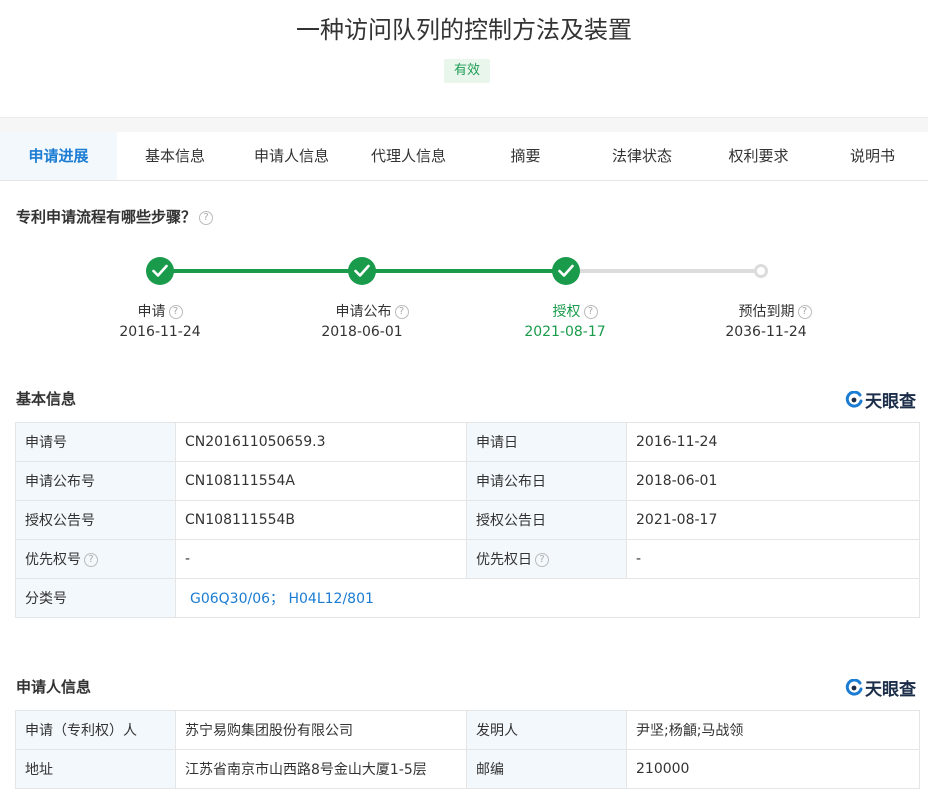  What do you see at coordinates (330, 599) in the screenshot?
I see `classification-link: H04L12/801` at bounding box center [330, 599].